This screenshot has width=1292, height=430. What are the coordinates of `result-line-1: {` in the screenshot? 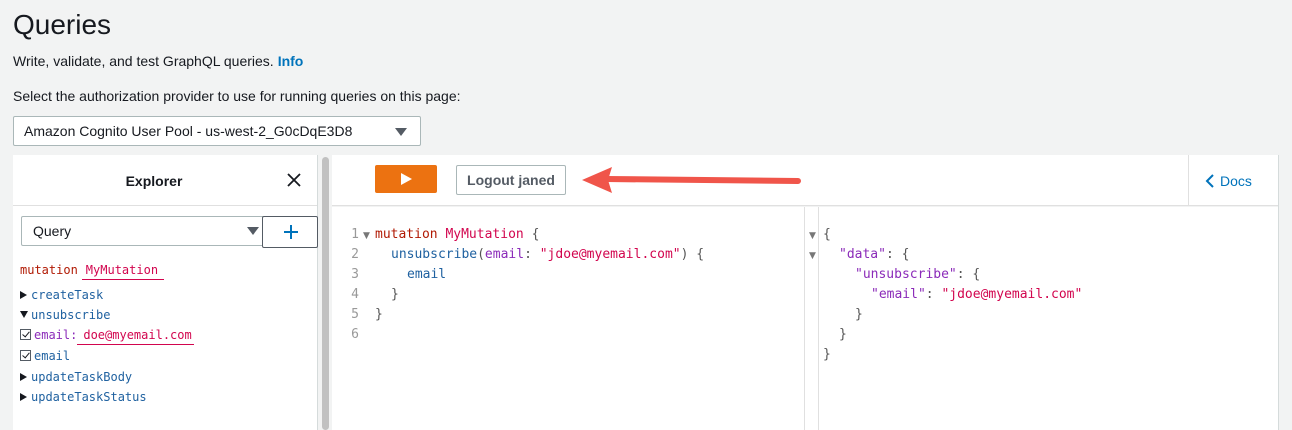 It's located at (827, 234).